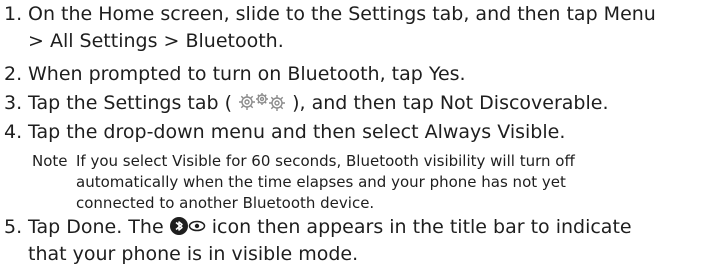 The image size is (724, 267). What do you see at coordinates (262, 104) in the screenshot?
I see `settings-gears-icon` at bounding box center [262, 104].